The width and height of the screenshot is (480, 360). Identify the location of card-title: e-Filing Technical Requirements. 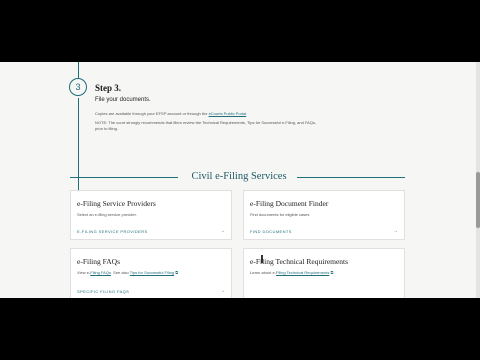
(299, 261).